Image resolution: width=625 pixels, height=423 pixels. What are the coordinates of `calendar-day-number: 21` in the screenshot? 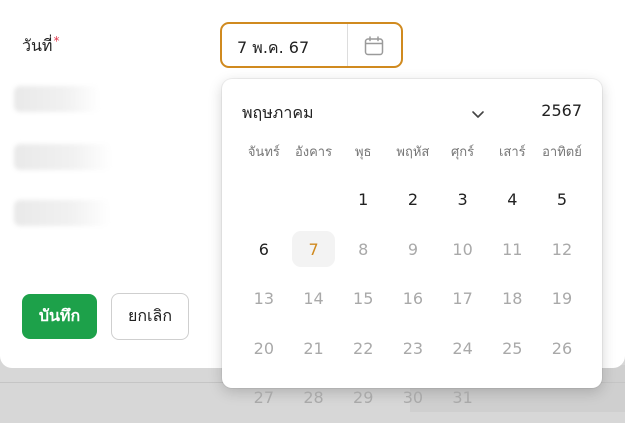 It's located at (313, 348).